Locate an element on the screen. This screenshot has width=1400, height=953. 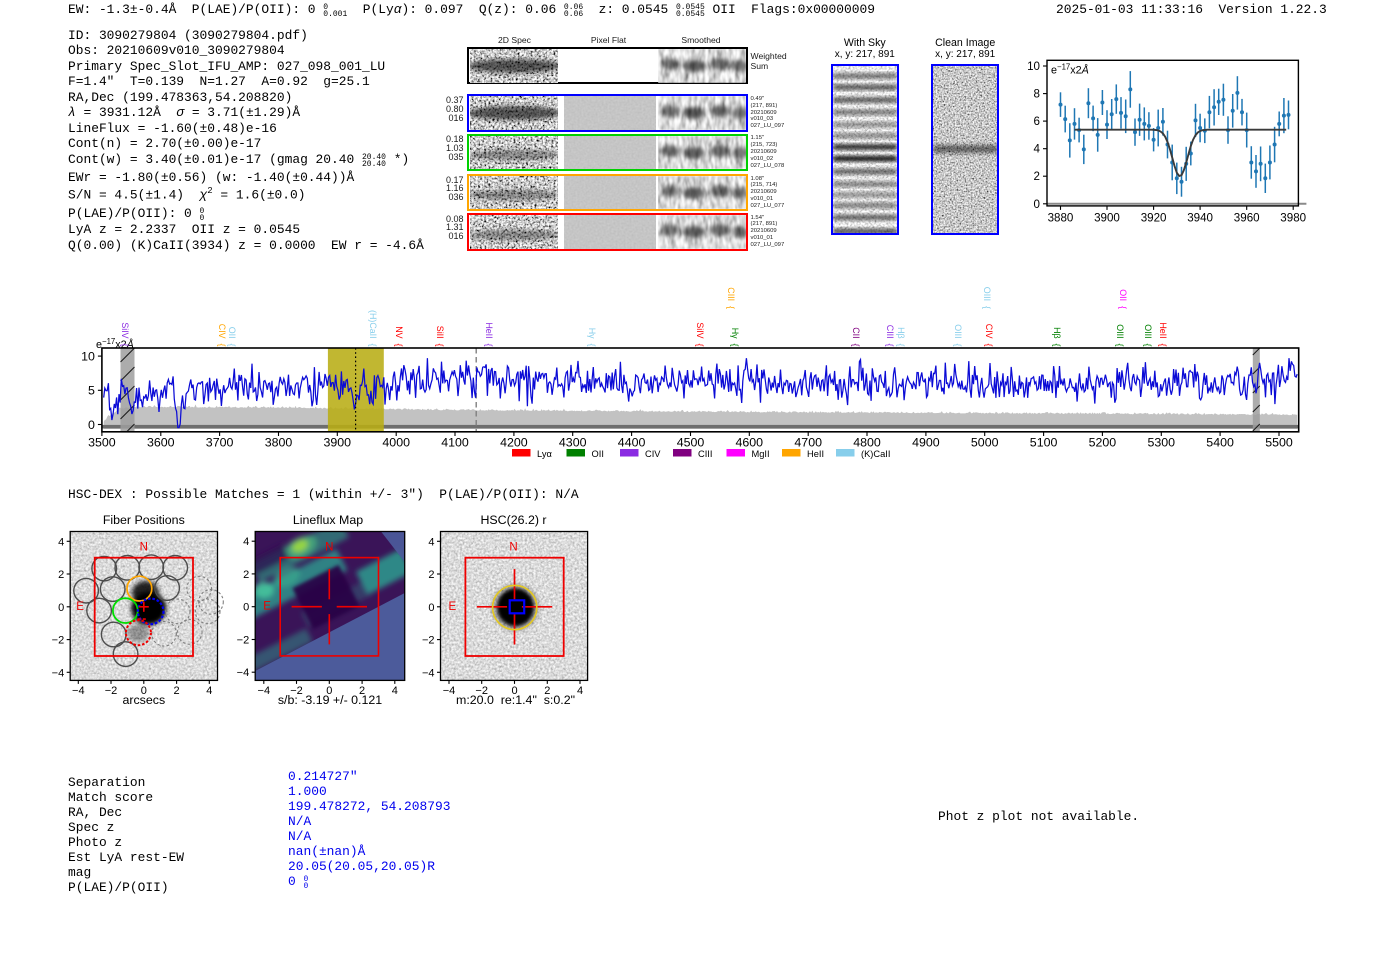
svg-text: 5000 is located at coordinates (985, 443).